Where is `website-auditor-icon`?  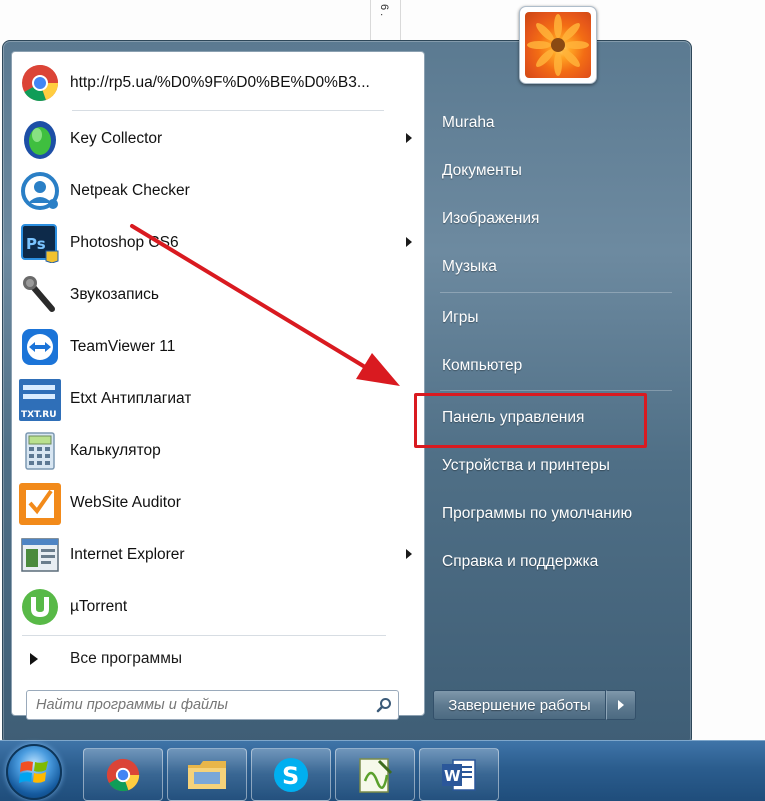
website-auditor-icon is located at coordinates (40, 503).